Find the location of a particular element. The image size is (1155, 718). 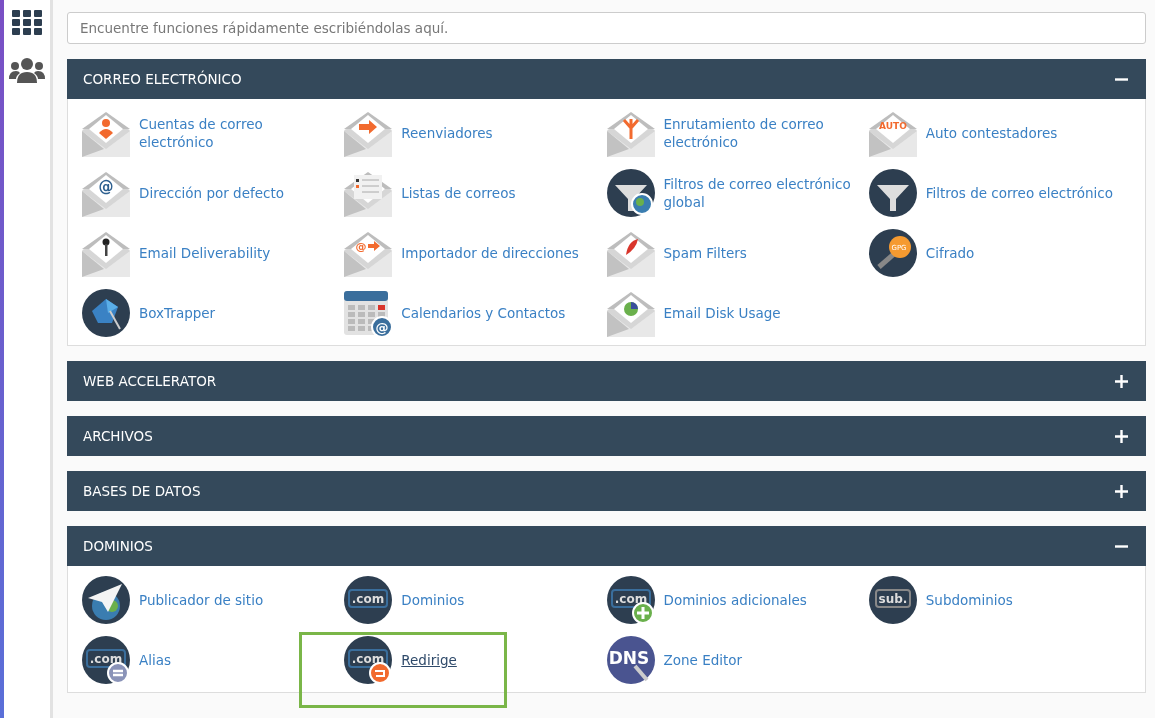

tool-link: Dirección por defecto is located at coordinates (211, 193).